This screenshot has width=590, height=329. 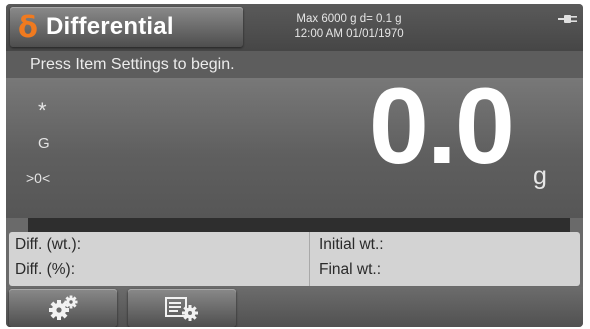 I want to click on gears-icon, so click(x=63, y=307).